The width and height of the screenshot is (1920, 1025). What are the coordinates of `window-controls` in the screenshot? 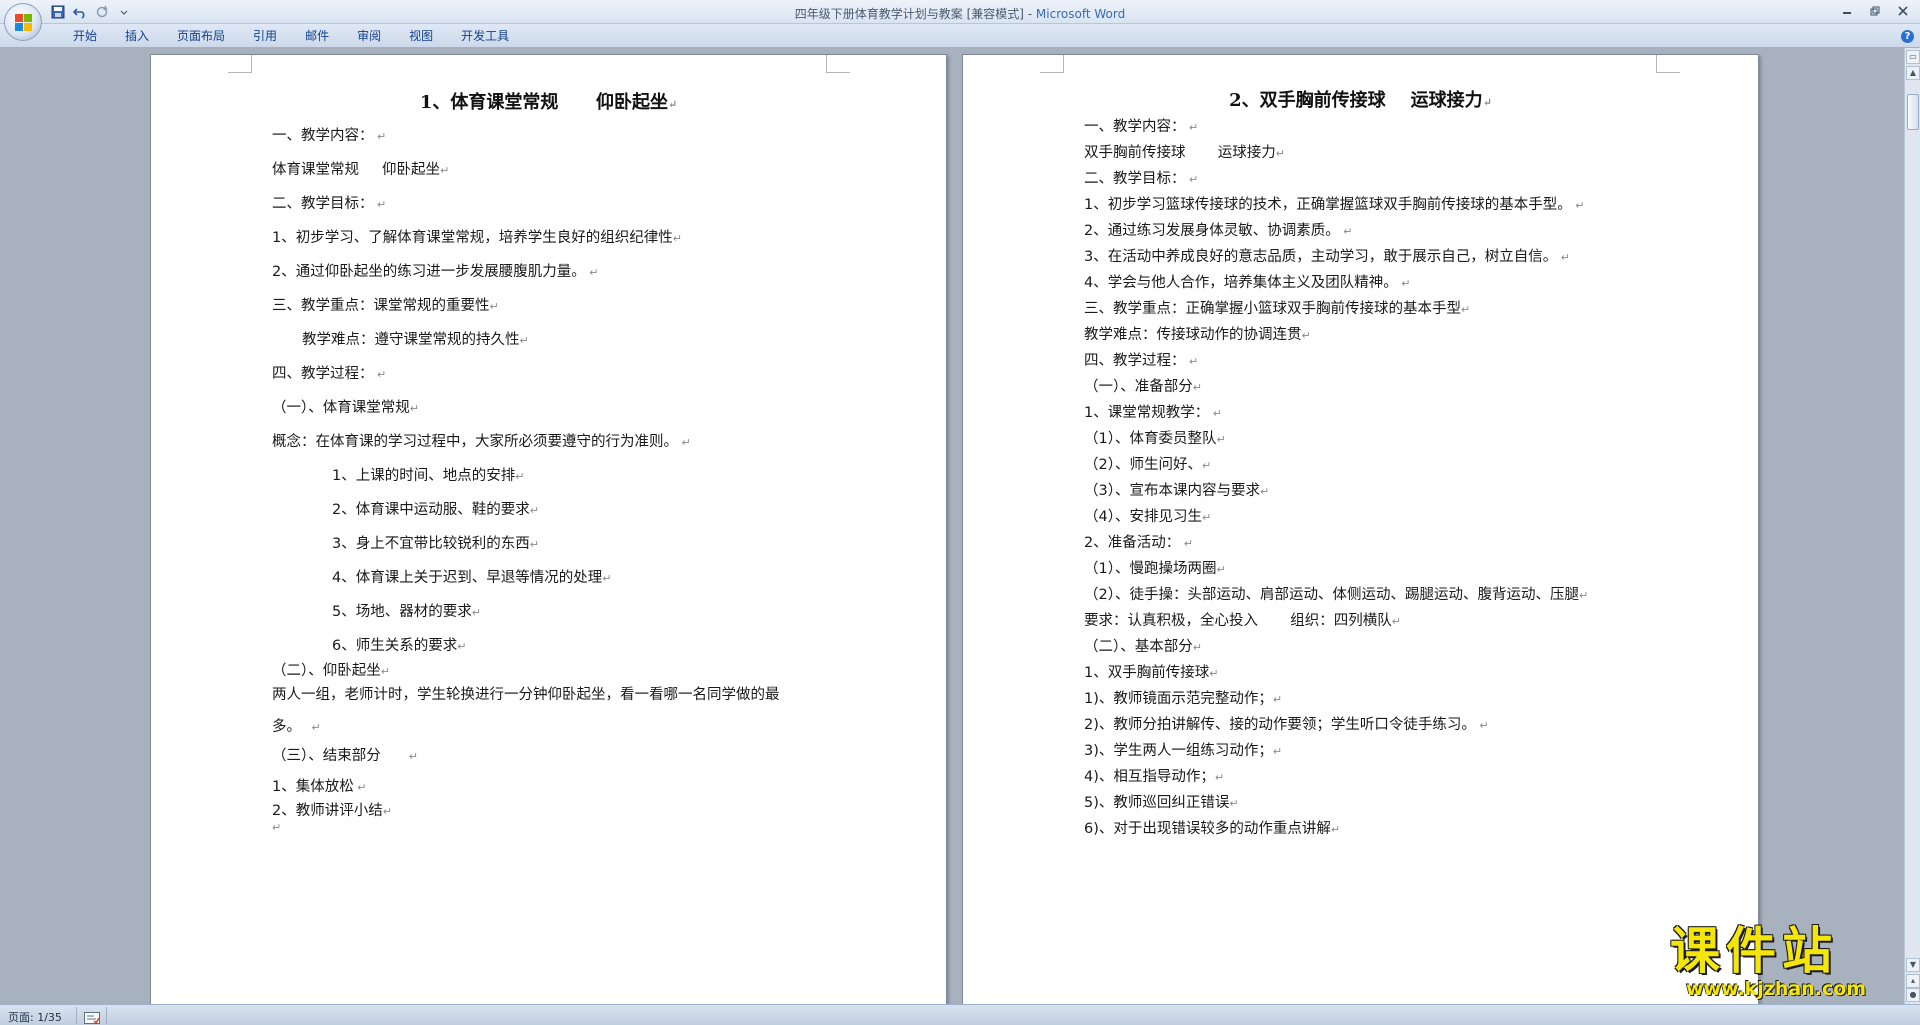 It's located at (1875, 11).